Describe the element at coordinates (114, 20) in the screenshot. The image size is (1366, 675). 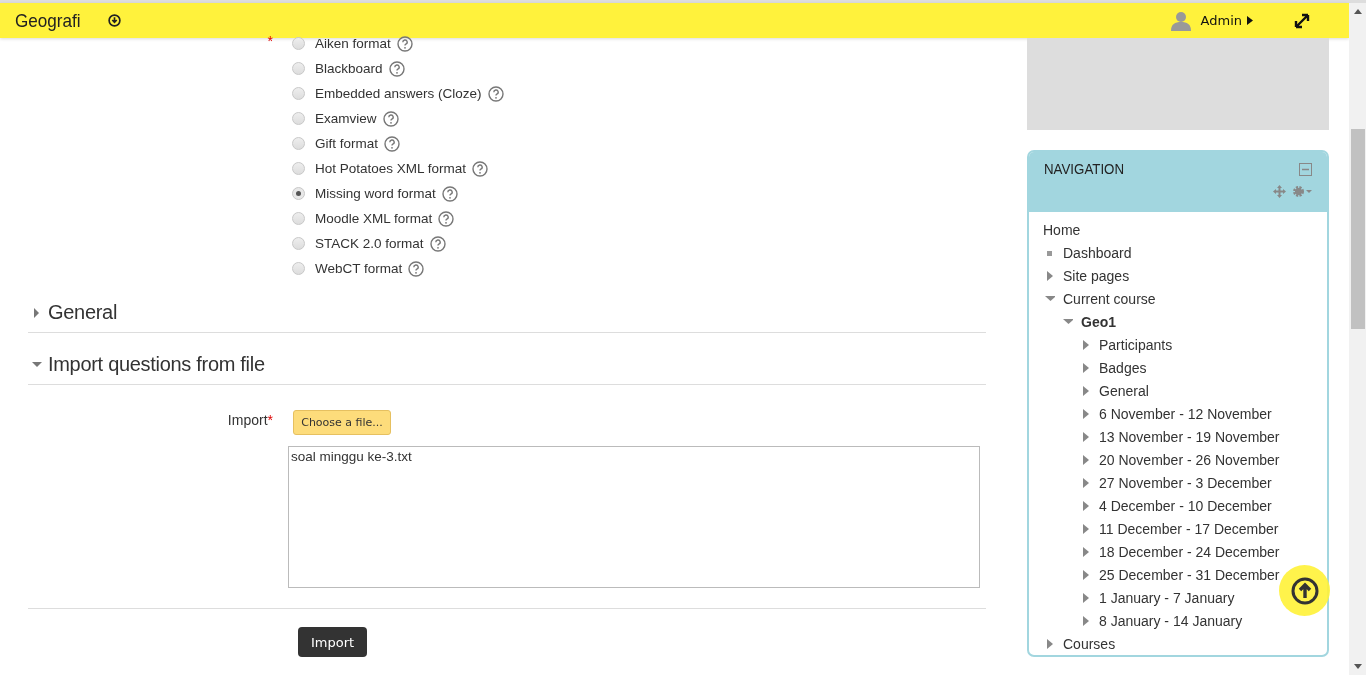
I see `download-icon` at that location.